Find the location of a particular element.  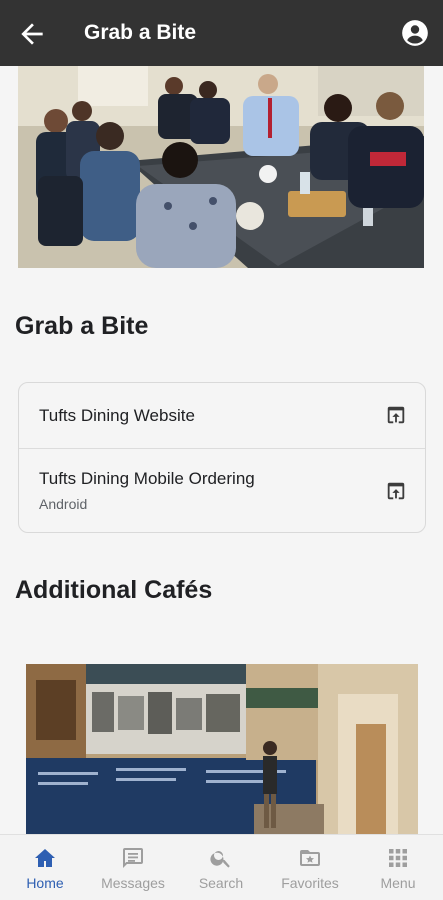

page-title: Grab a Bite is located at coordinates (140, 32).